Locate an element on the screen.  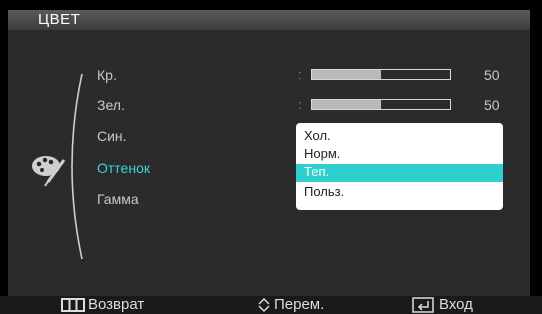
menu-icon is located at coordinates (73, 305).